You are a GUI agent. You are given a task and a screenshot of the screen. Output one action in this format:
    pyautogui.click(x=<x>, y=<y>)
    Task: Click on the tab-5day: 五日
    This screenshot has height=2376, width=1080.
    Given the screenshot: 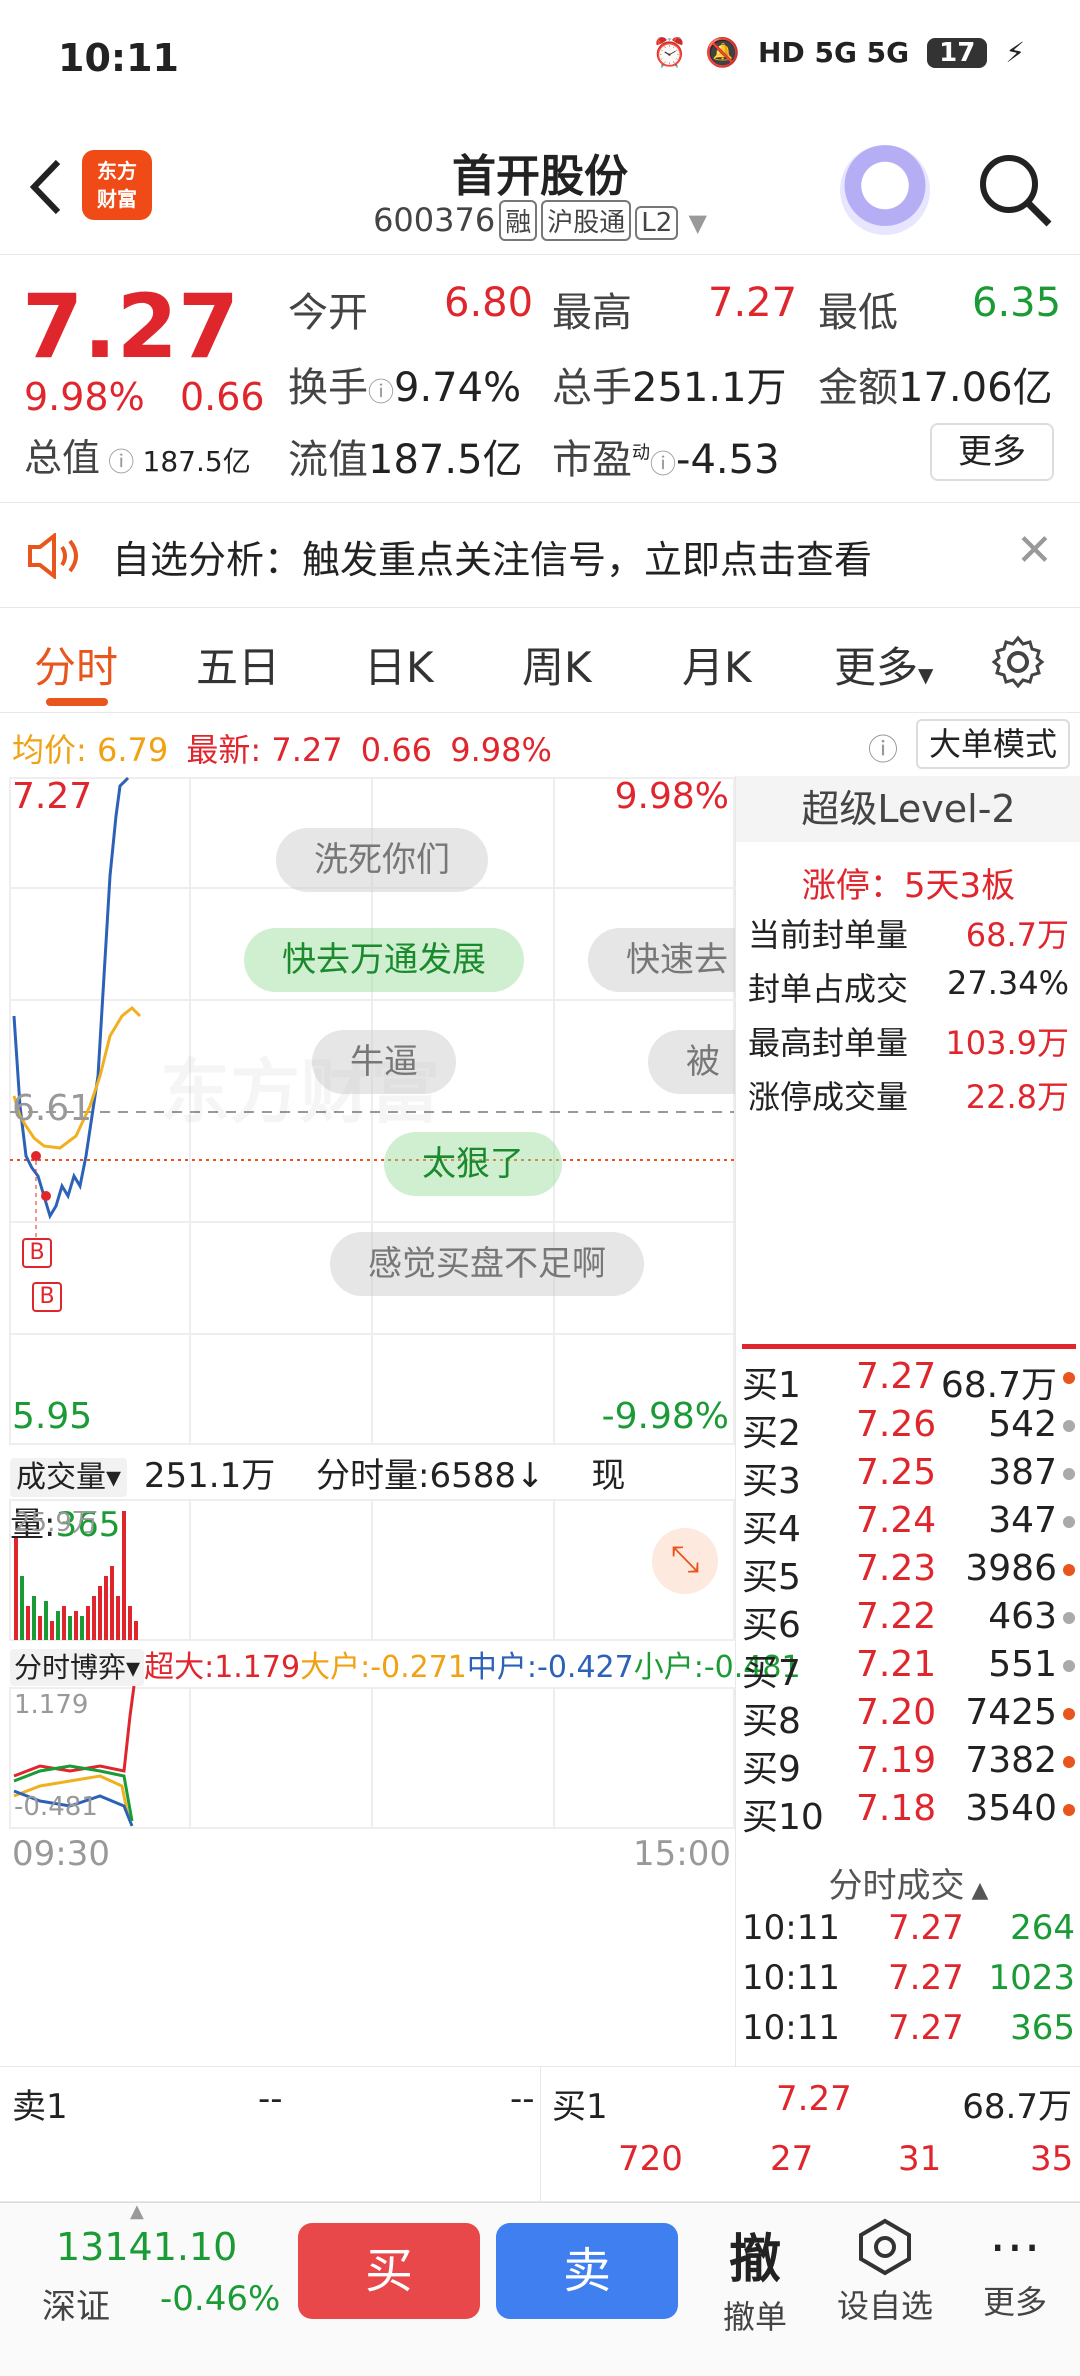 What is the action you would take?
    pyautogui.click(x=238, y=664)
    